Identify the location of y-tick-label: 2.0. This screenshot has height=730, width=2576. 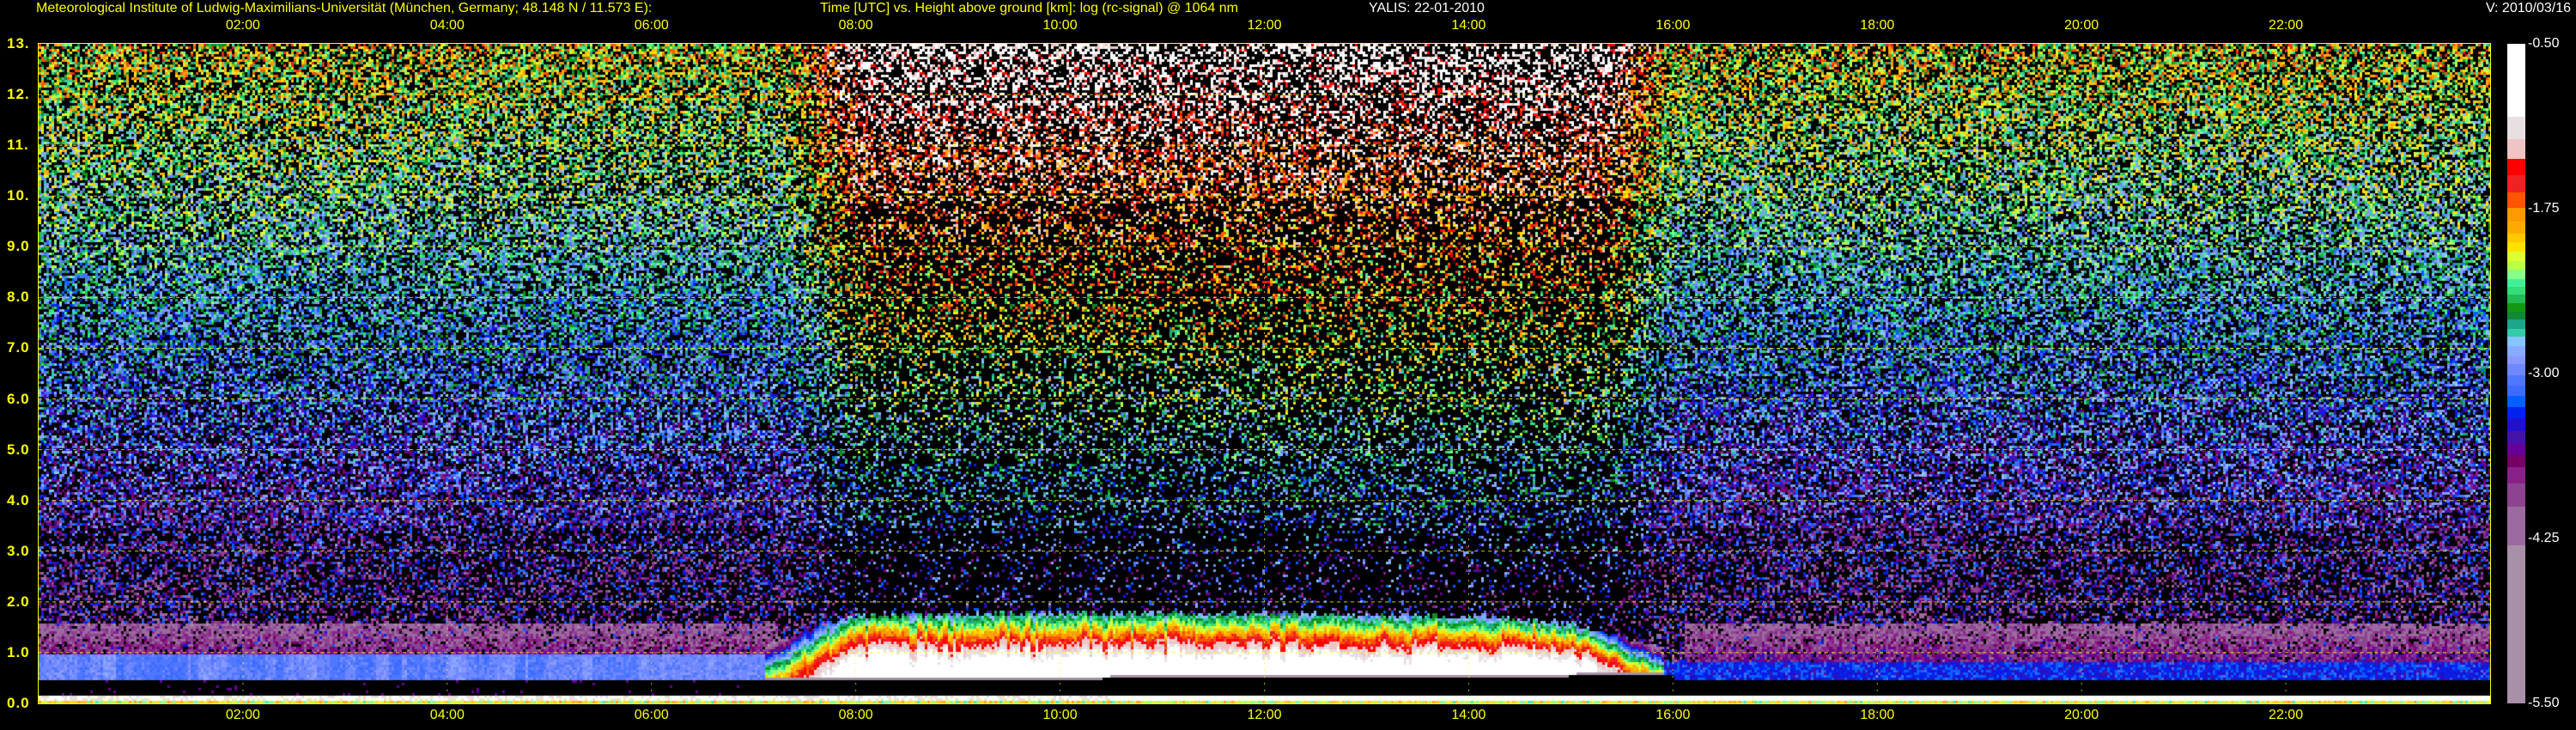
(18, 601).